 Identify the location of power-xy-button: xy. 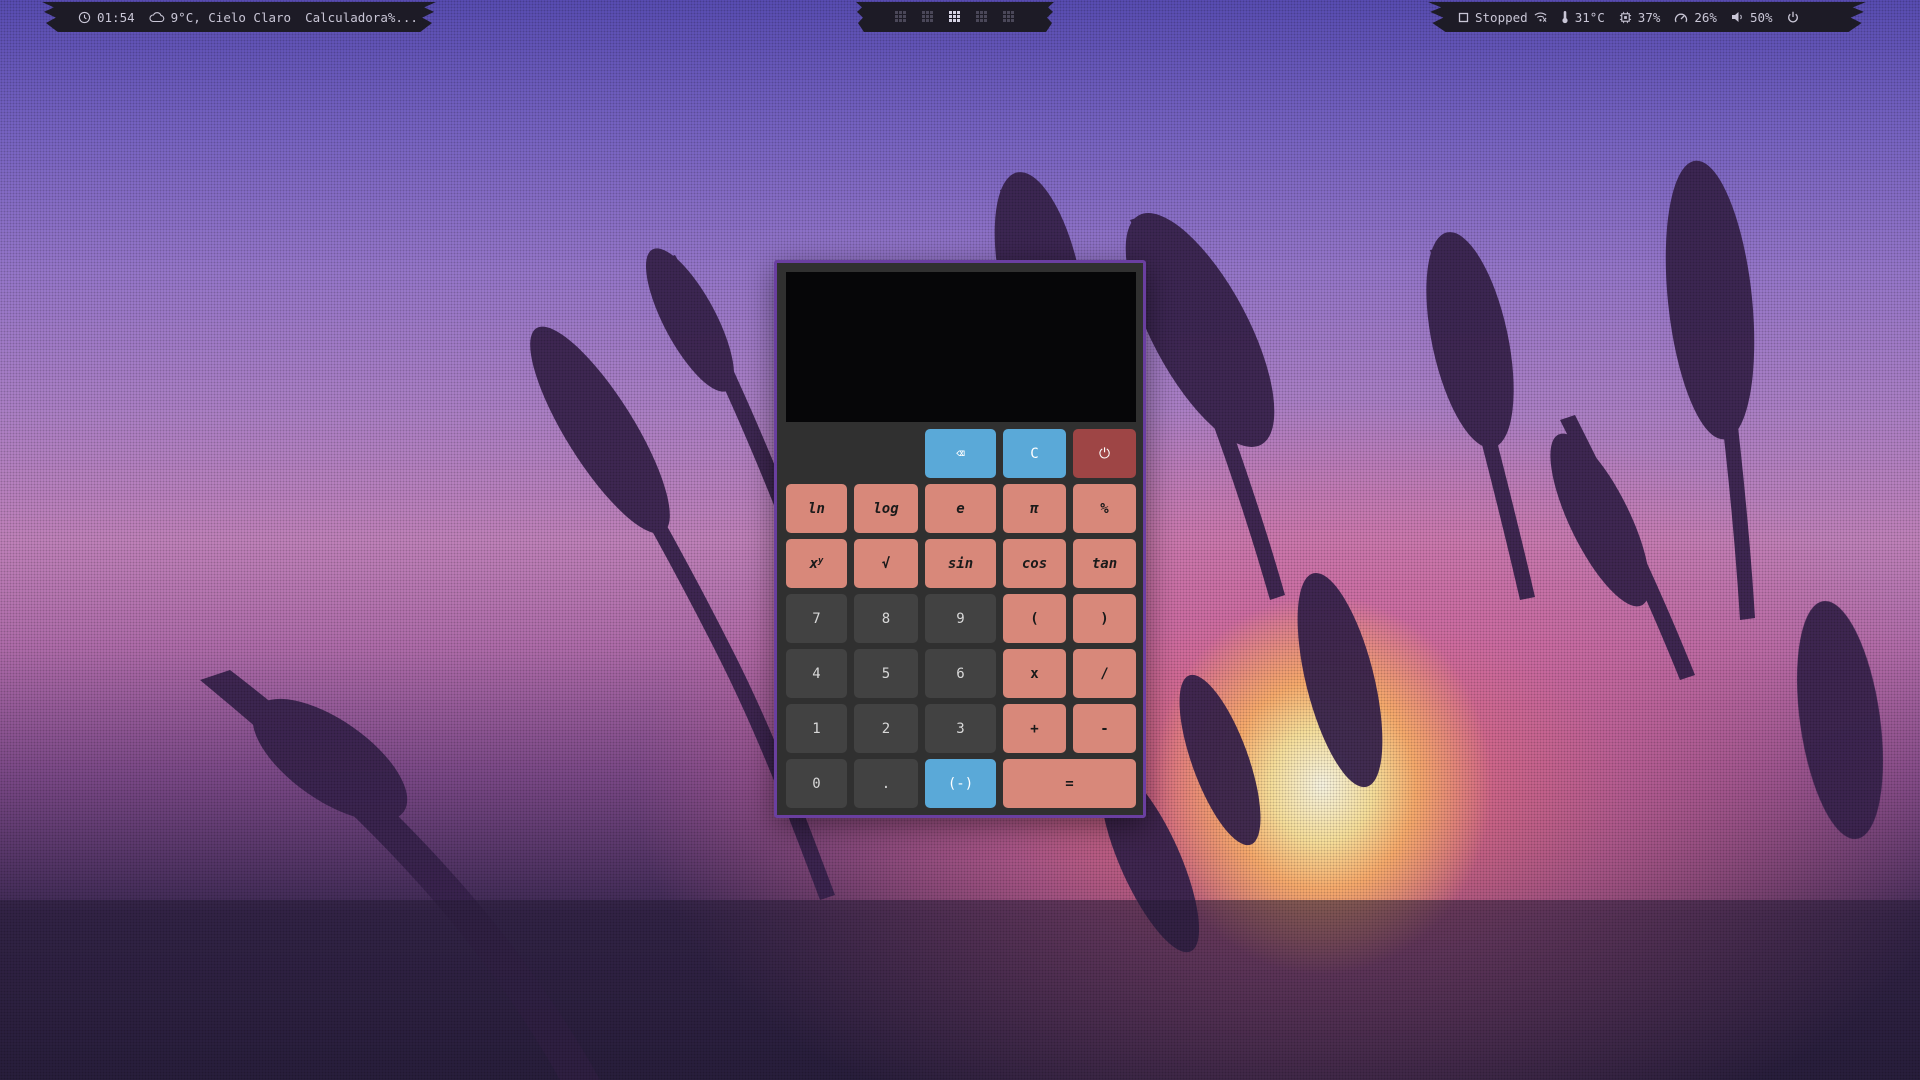
(816, 563).